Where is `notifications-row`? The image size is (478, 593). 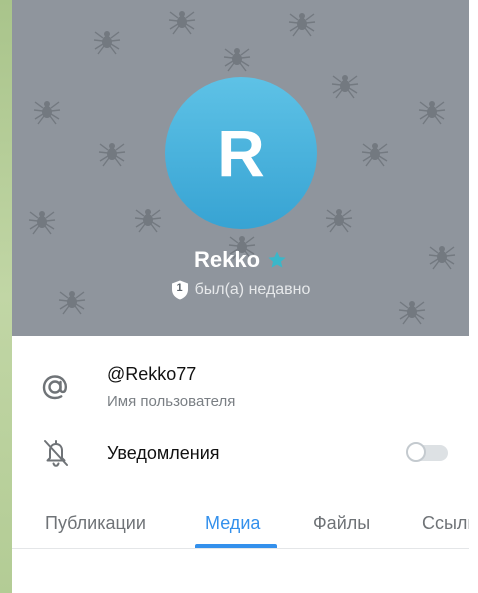
notifications-row is located at coordinates (240, 454).